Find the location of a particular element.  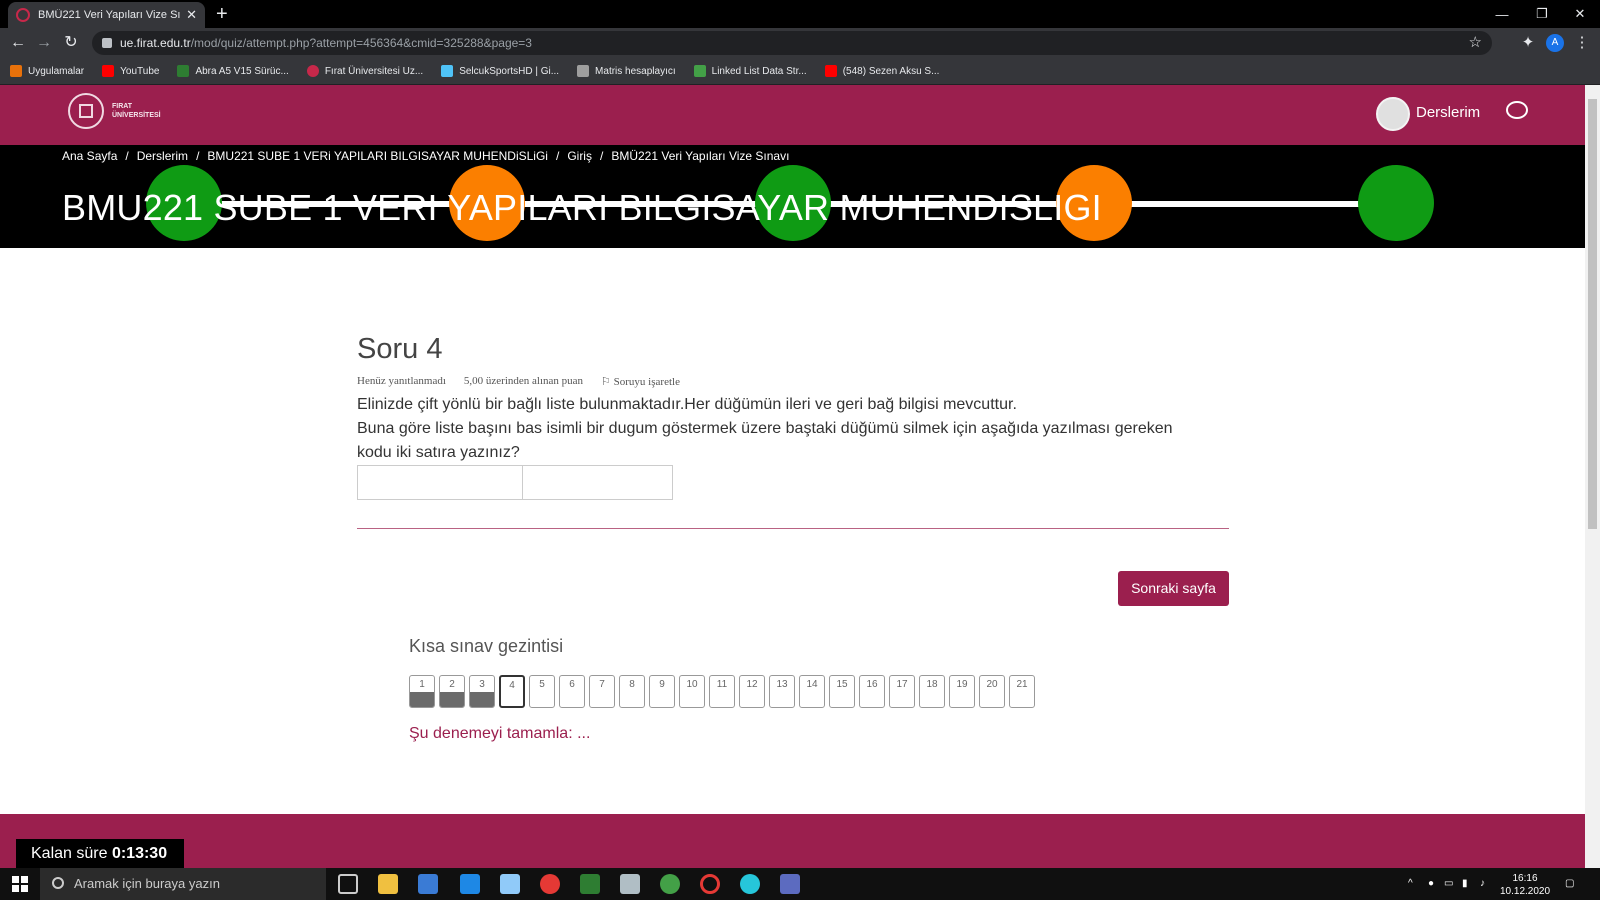

breadcrumb-giris: Giriş is located at coordinates (579, 156).